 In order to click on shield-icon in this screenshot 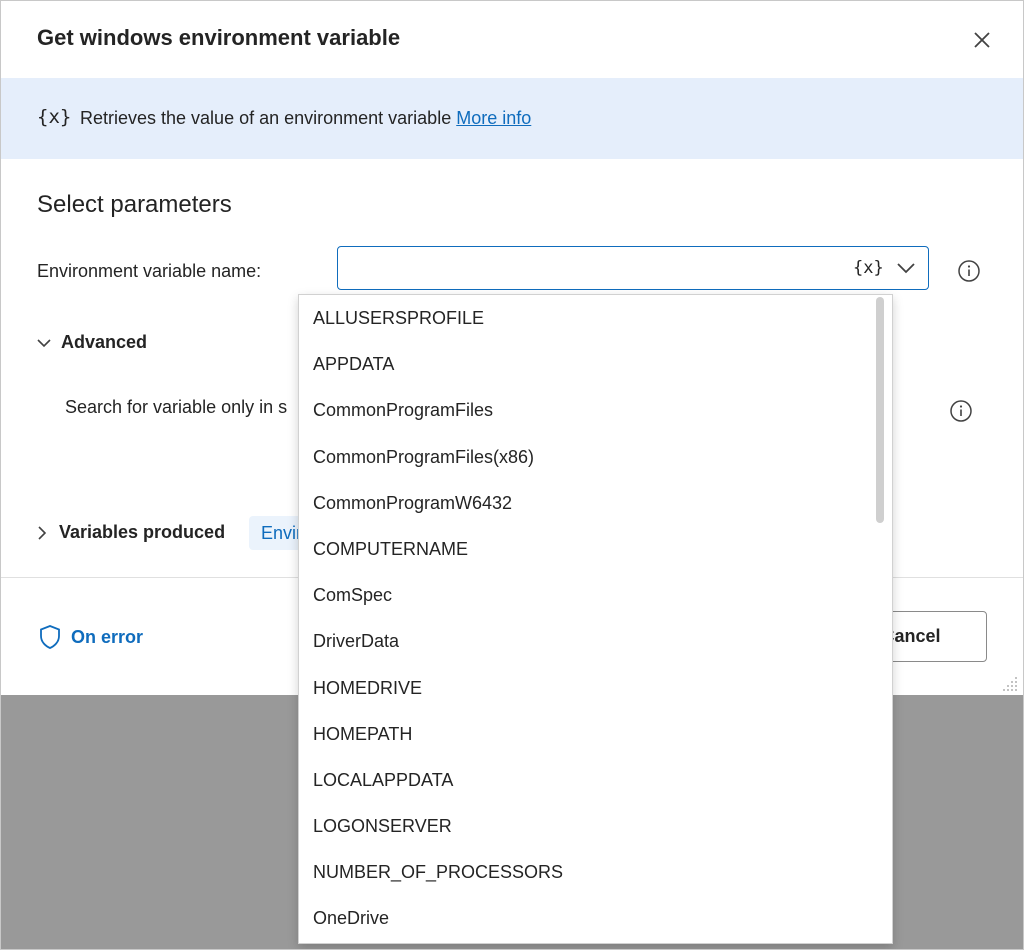, I will do `click(50, 637)`.